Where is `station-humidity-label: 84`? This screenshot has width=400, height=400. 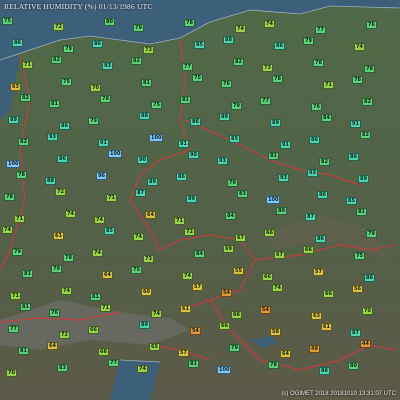 station-humidity-label: 84 is located at coordinates (230, 216).